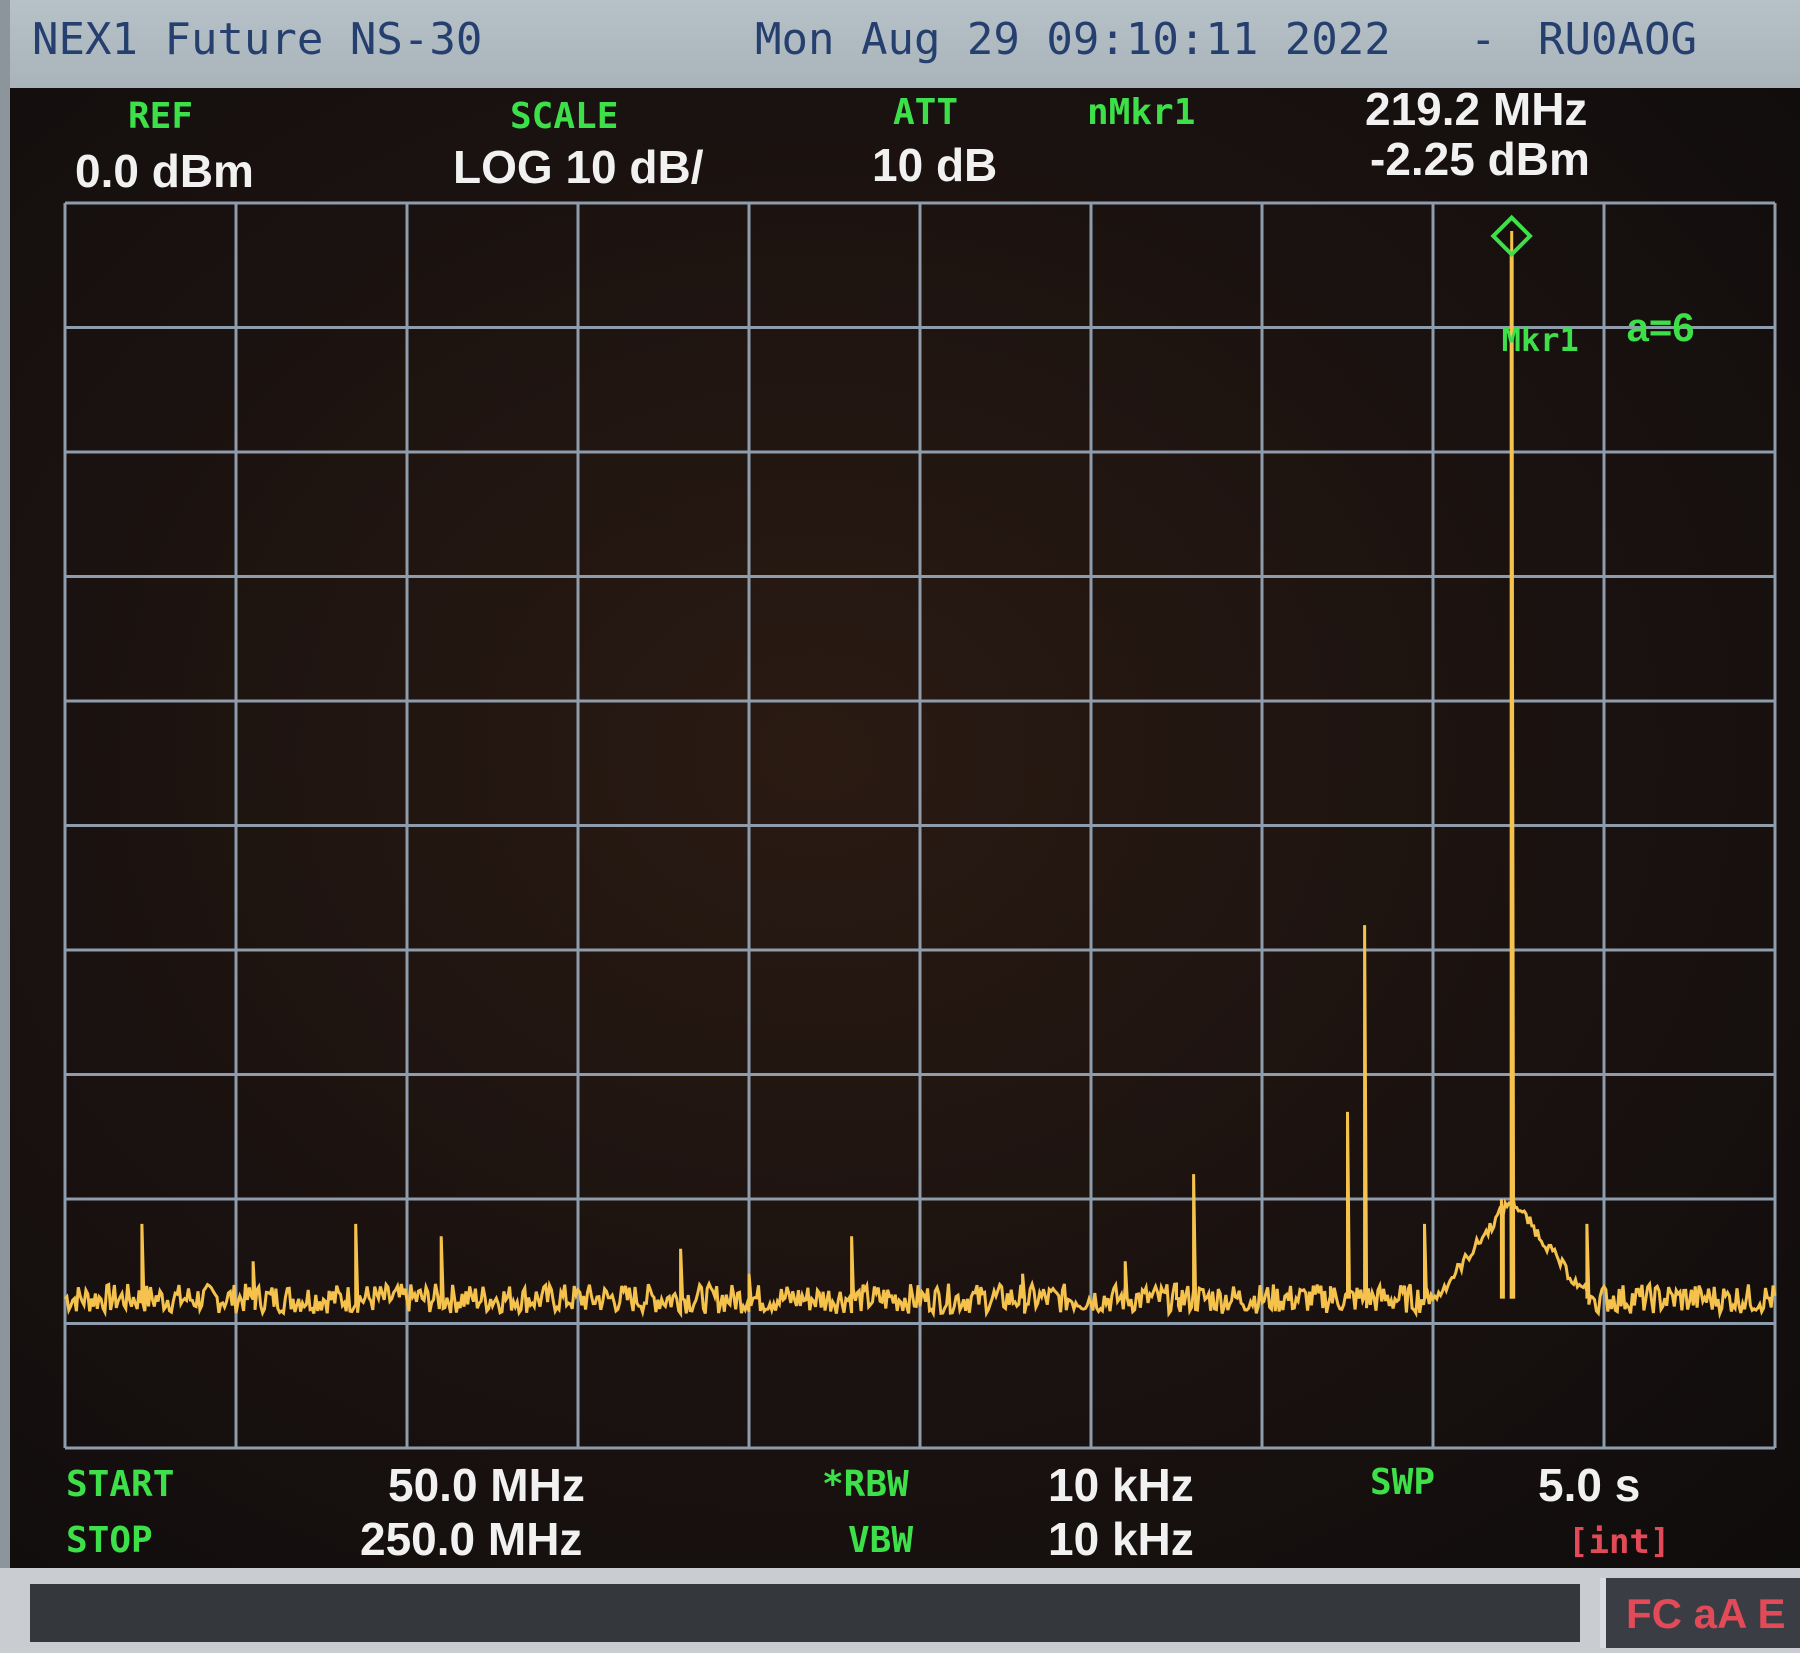 This screenshot has height=1653, width=1800. I want to click on stop-label: STOP, so click(109, 1540).